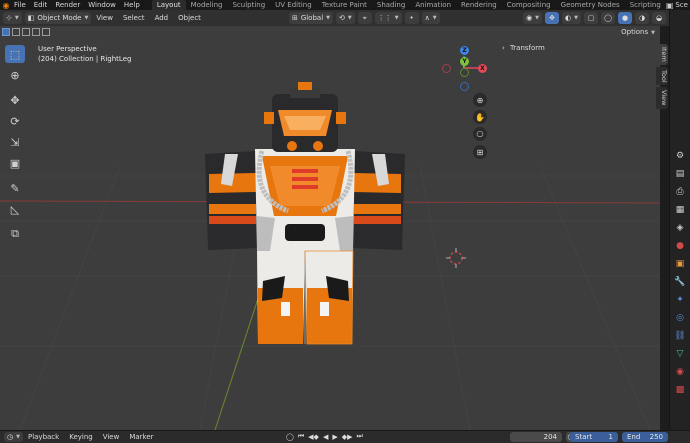 The width and height of the screenshot is (690, 443). Describe the element at coordinates (464, 50) in the screenshot. I see `gizmo-z-axis: Z` at that location.